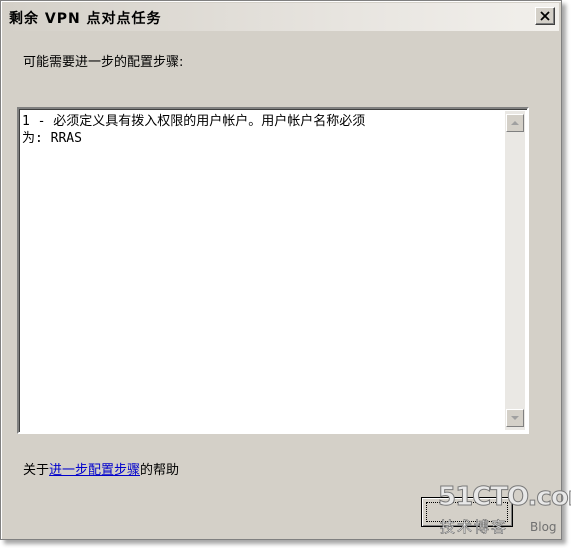  What do you see at coordinates (36, 470) in the screenshot?
I see `help-prefix: 关于` at bounding box center [36, 470].